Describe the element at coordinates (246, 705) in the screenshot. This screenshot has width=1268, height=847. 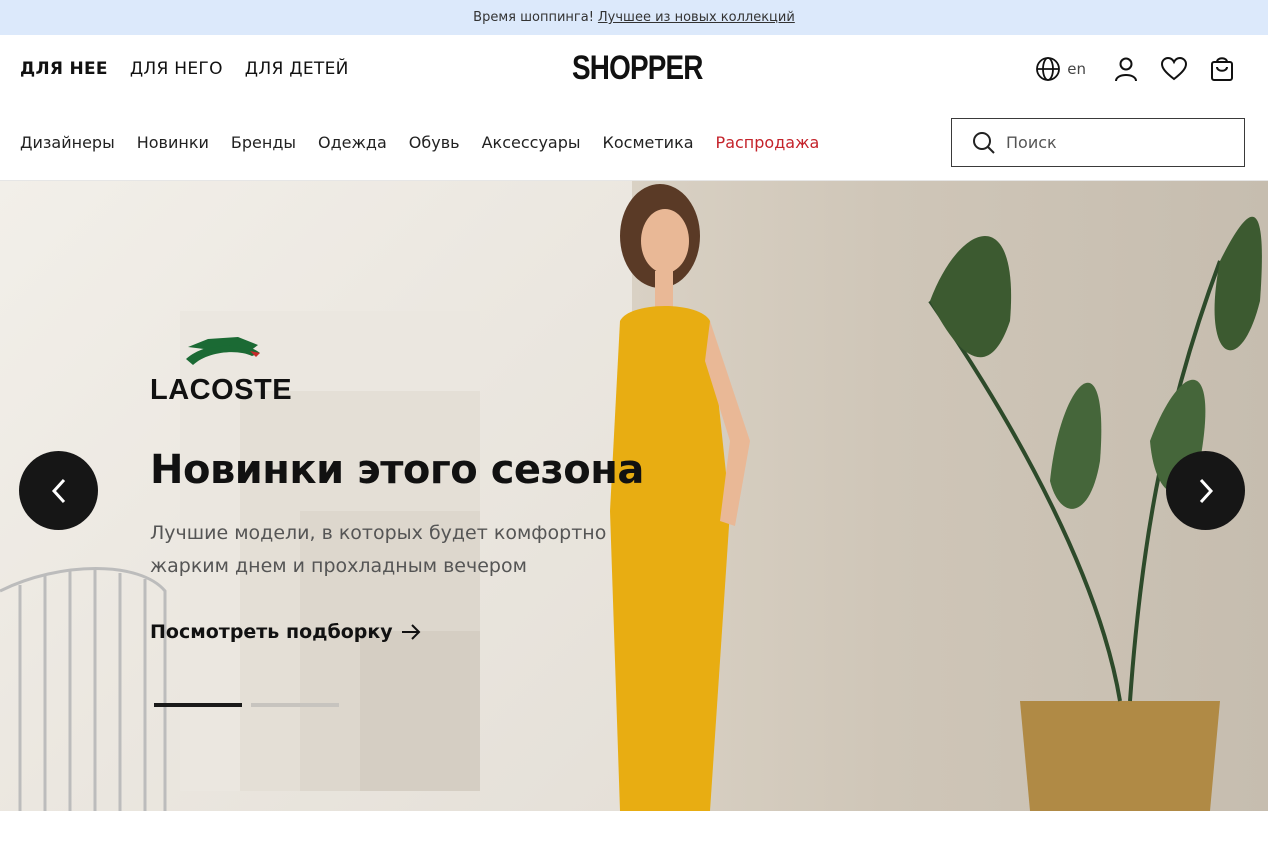
I see `slider-pagination` at that location.